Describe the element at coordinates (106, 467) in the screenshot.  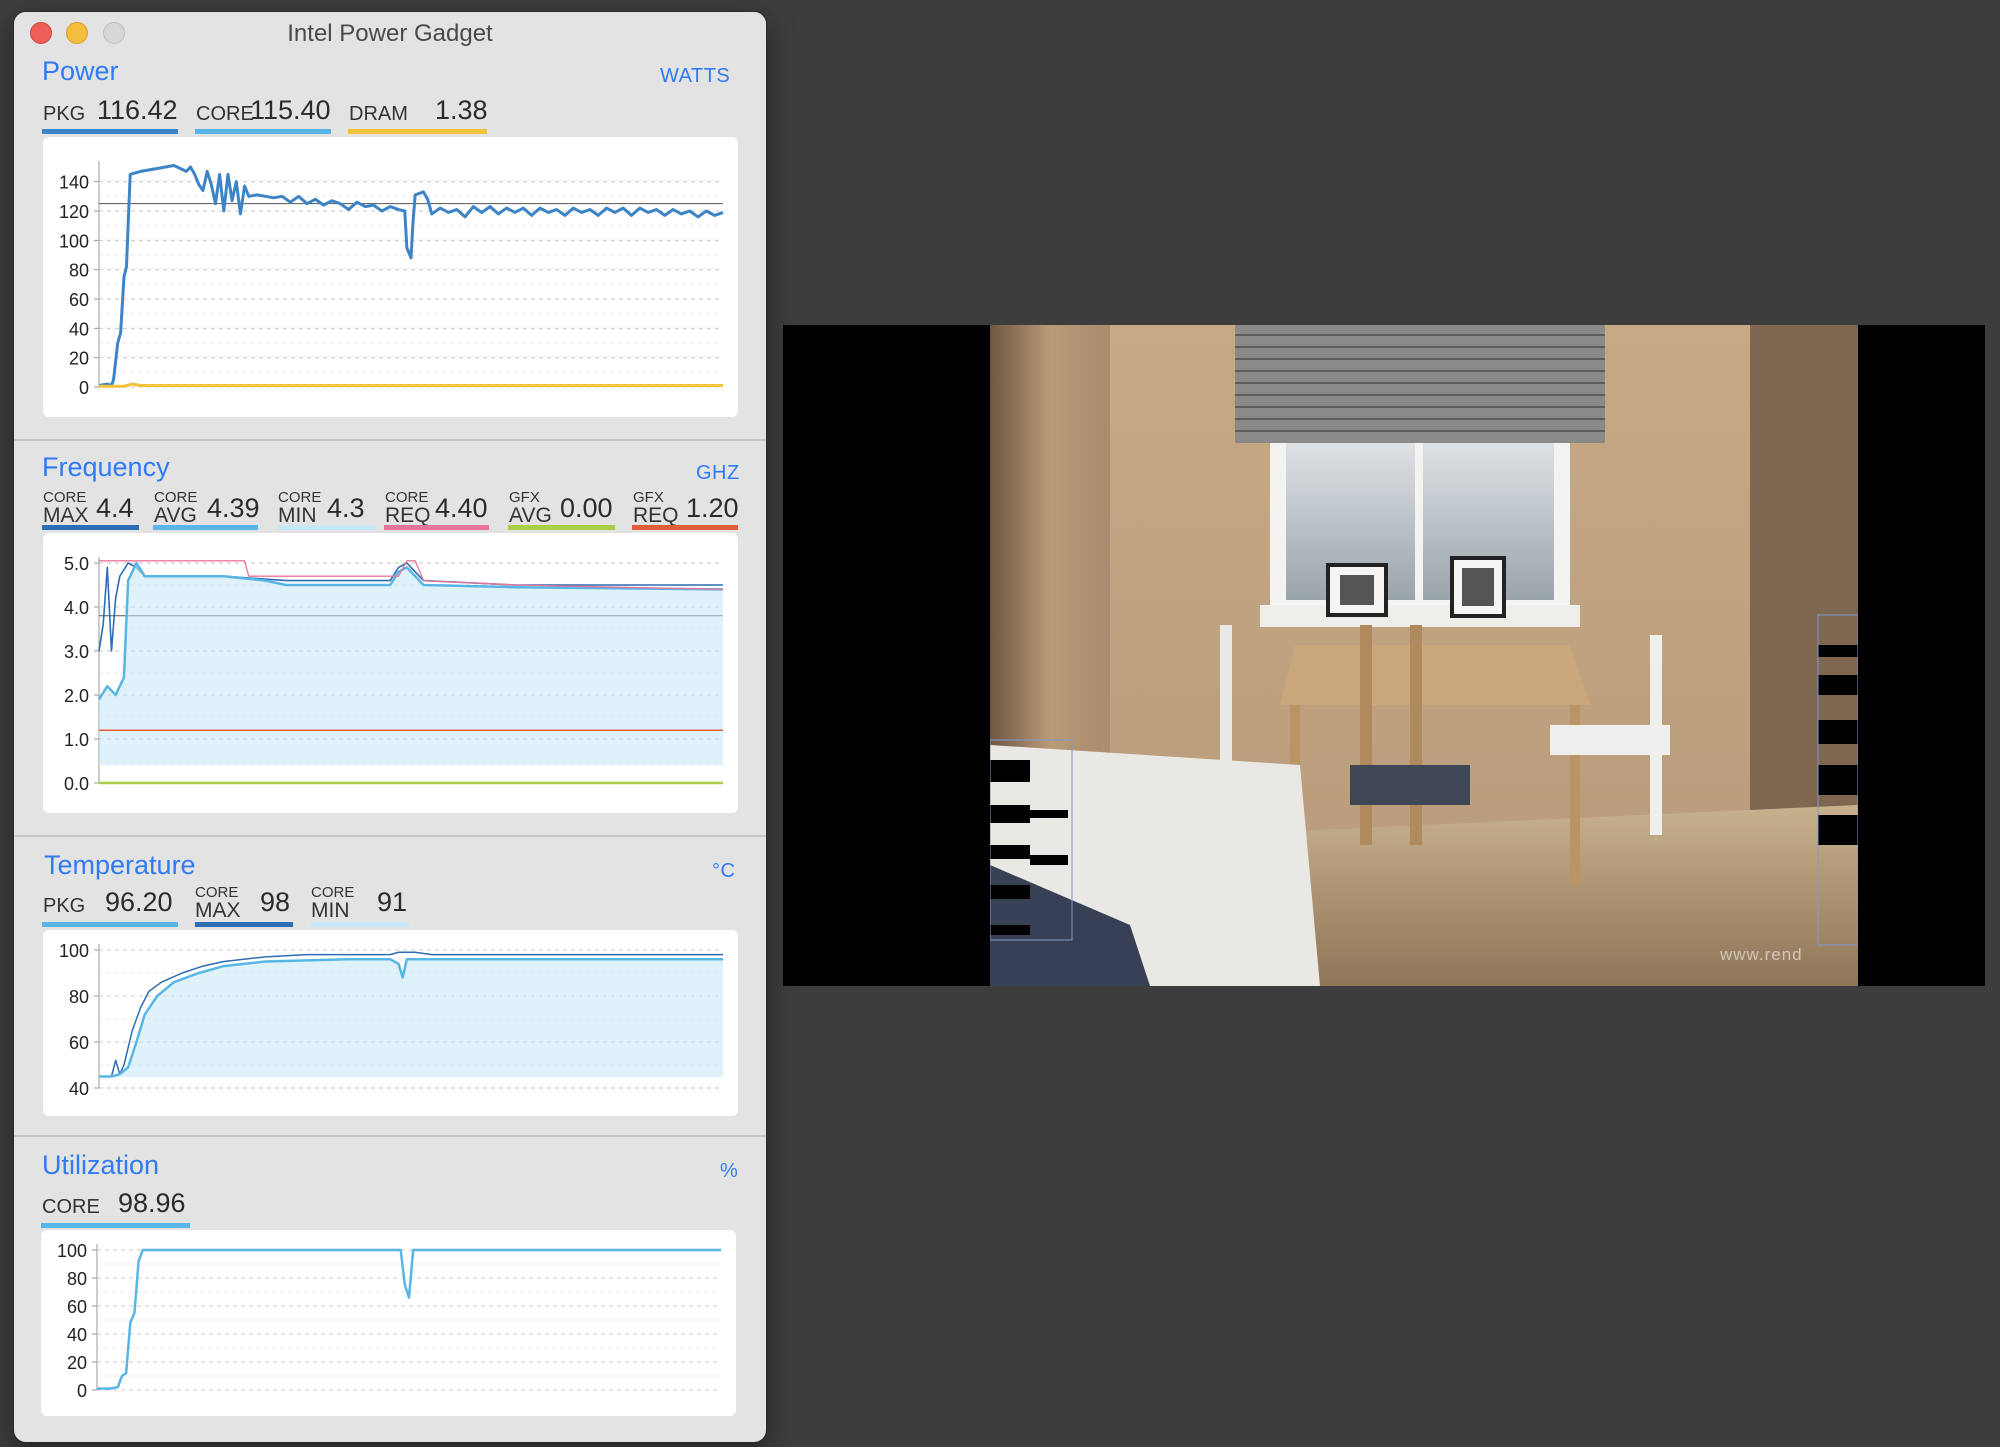
I see `frequency-section-title: Frequency` at that location.